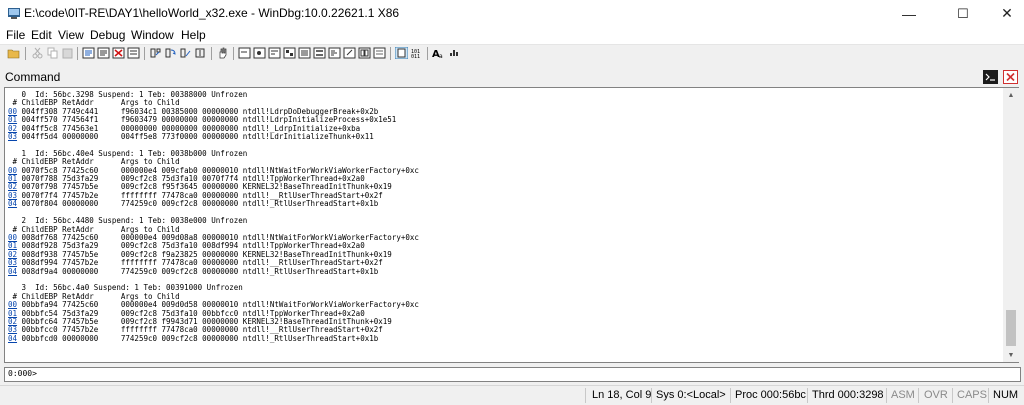 The image size is (1024, 405). Describe the element at coordinates (107, 35) in the screenshot. I see `menu-debug: Debug` at that location.